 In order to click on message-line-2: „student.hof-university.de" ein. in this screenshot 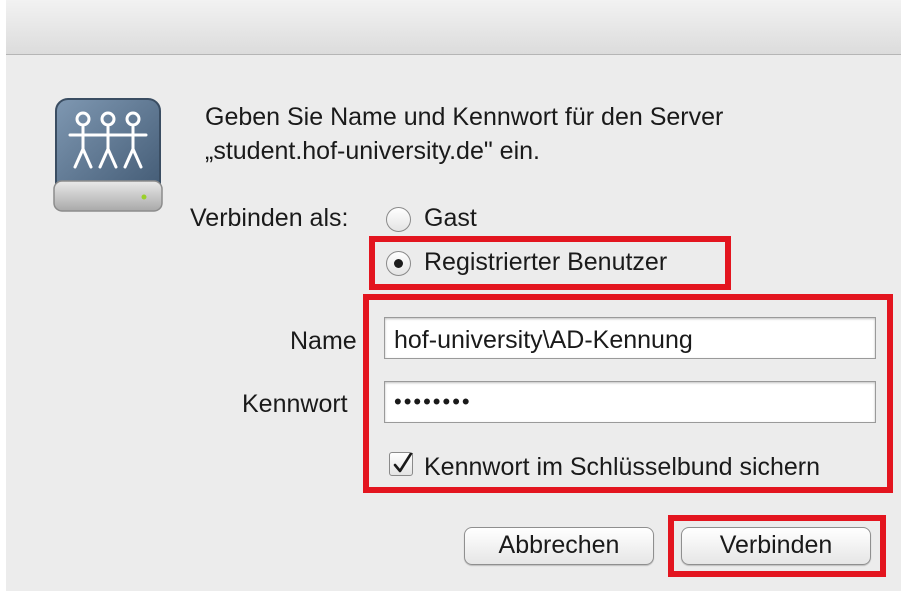, I will do `click(372, 151)`.